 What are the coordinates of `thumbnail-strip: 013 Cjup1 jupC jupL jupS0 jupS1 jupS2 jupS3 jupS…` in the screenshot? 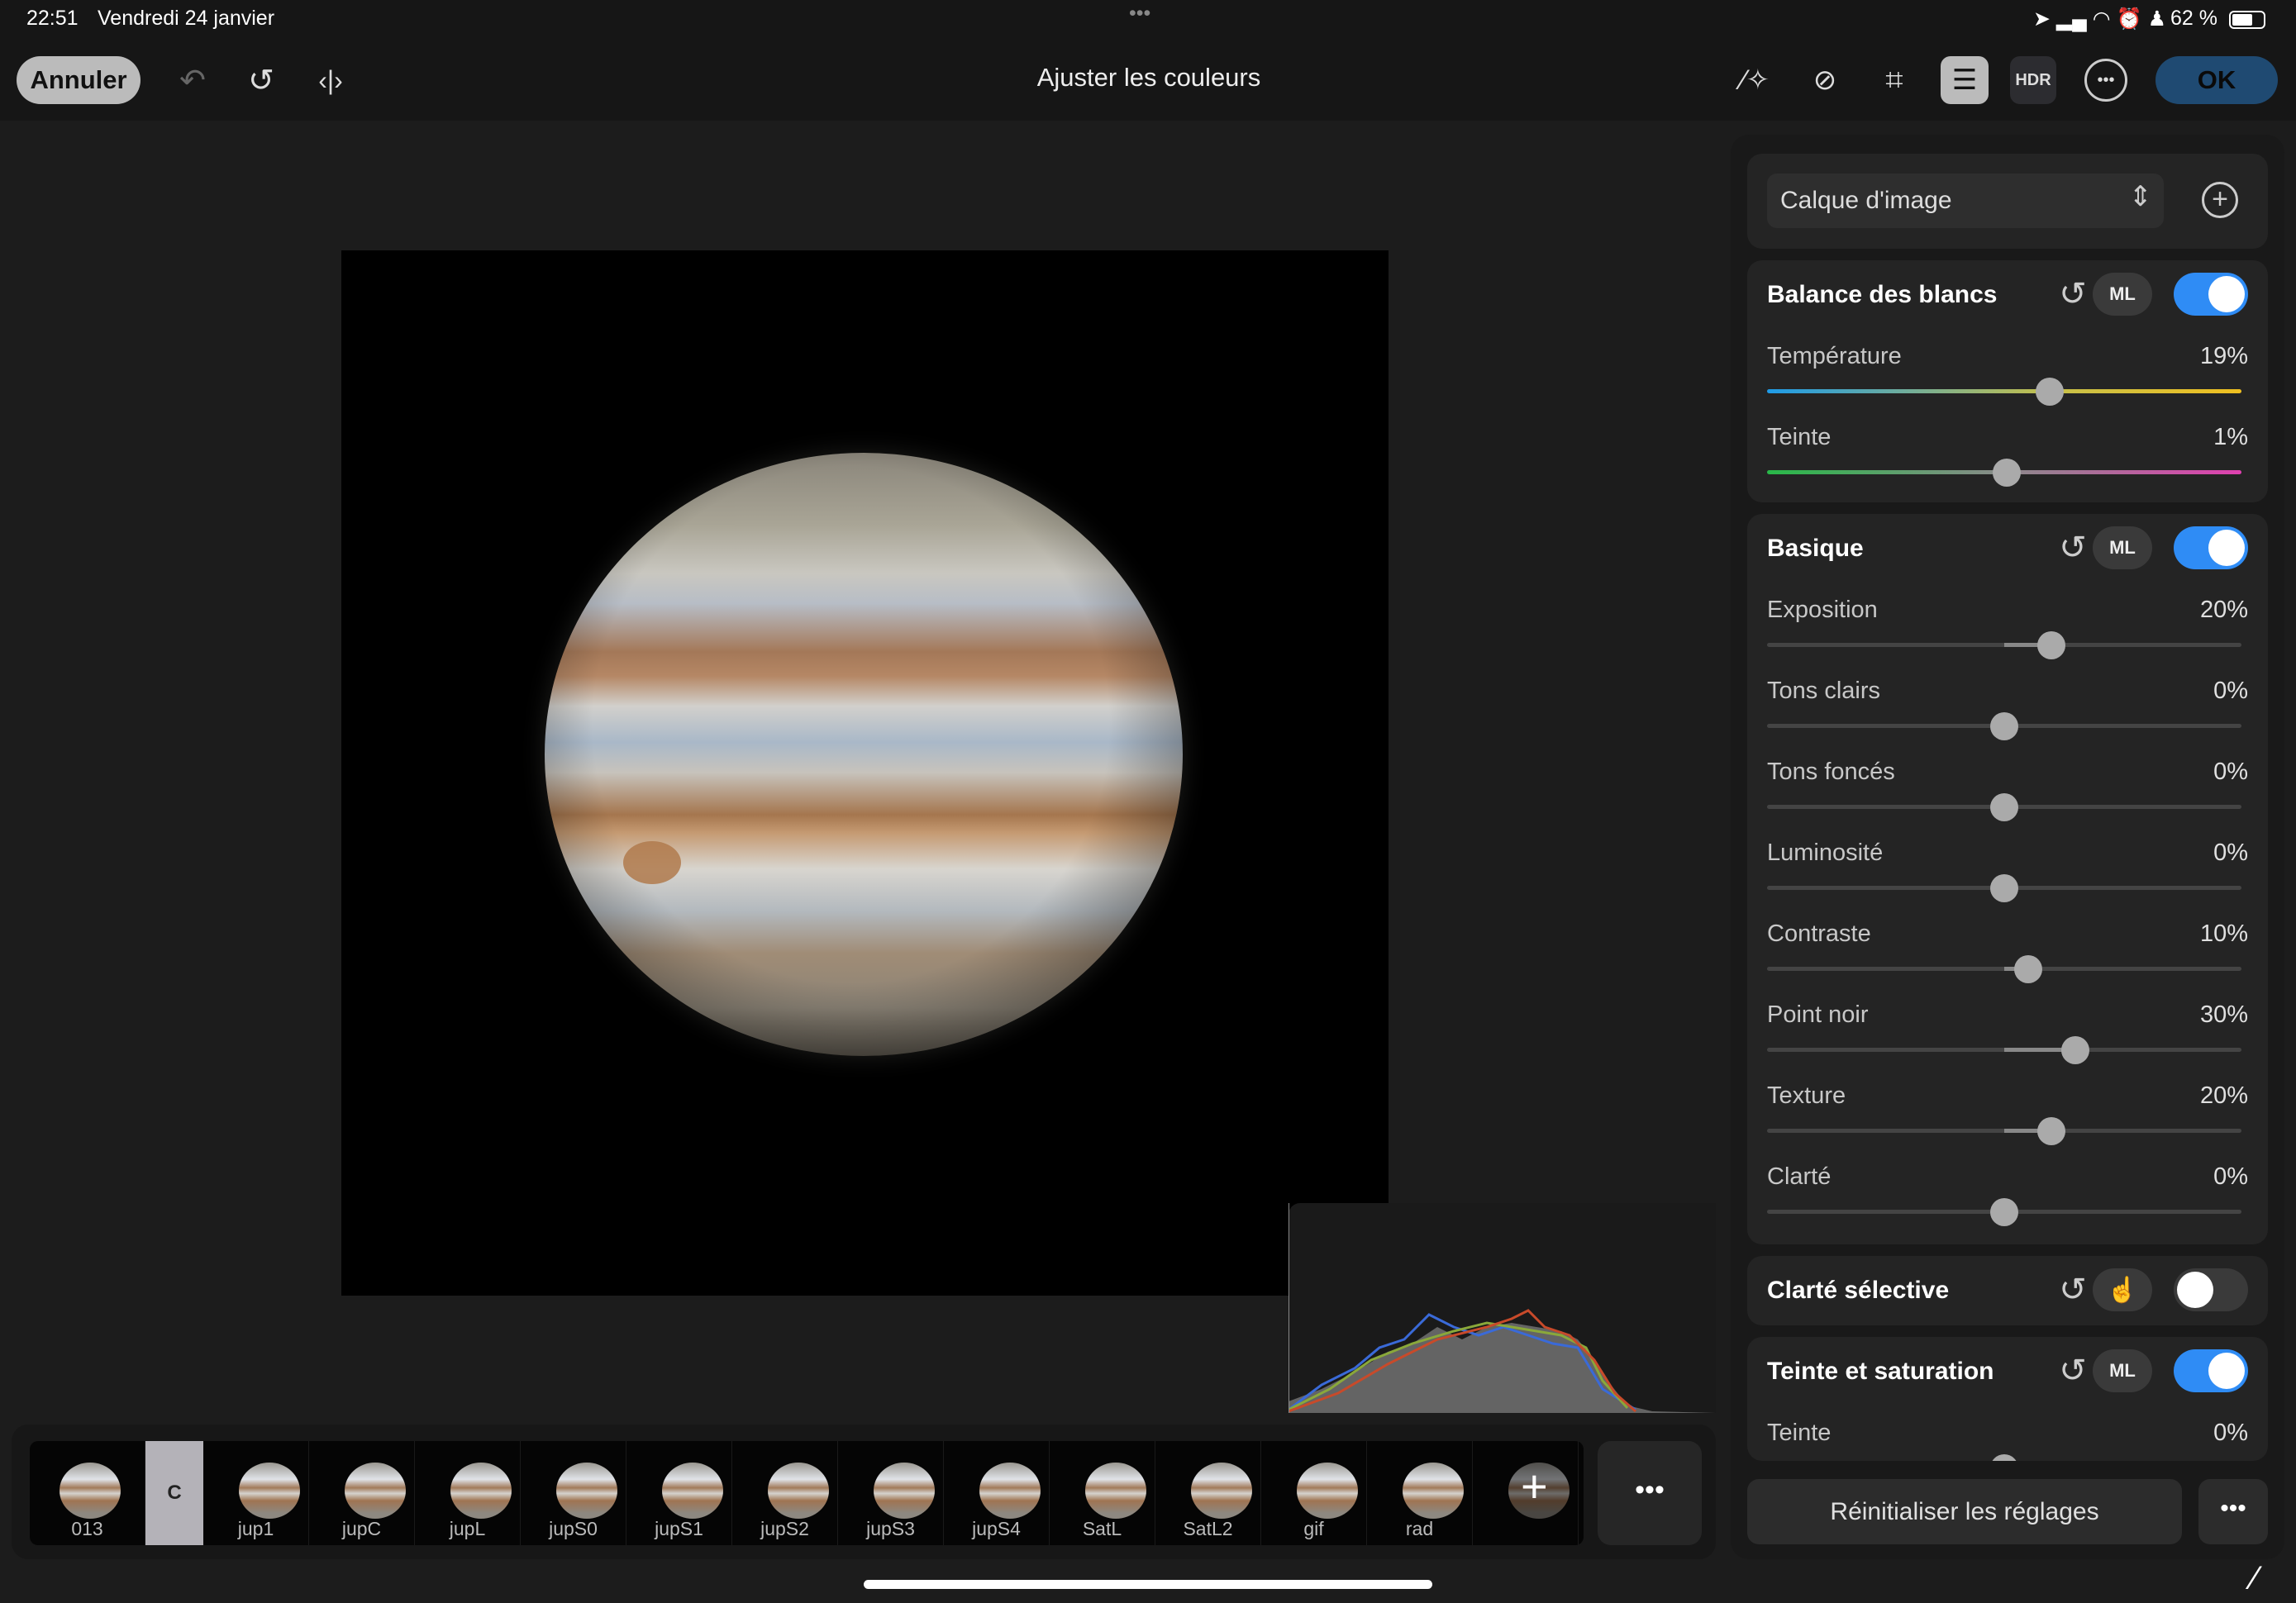 It's located at (807, 1493).